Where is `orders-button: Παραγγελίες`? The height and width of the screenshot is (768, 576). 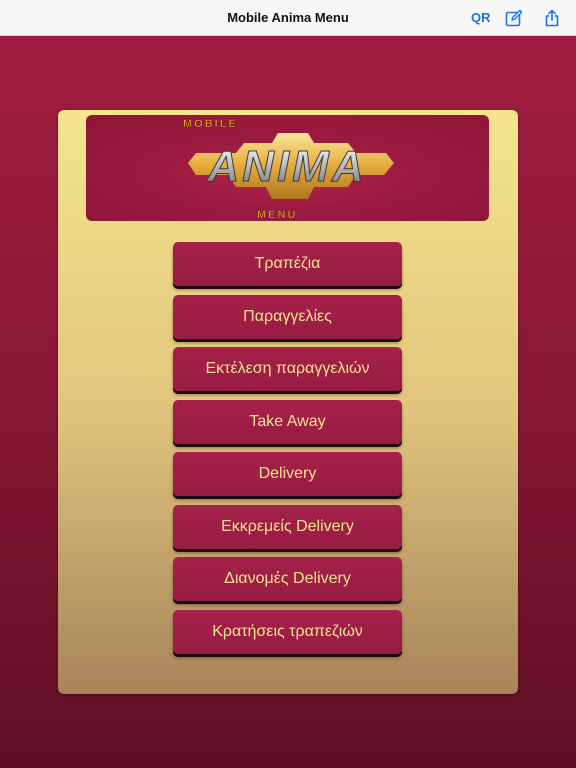
orders-button: Παραγγελίες is located at coordinates (287, 316).